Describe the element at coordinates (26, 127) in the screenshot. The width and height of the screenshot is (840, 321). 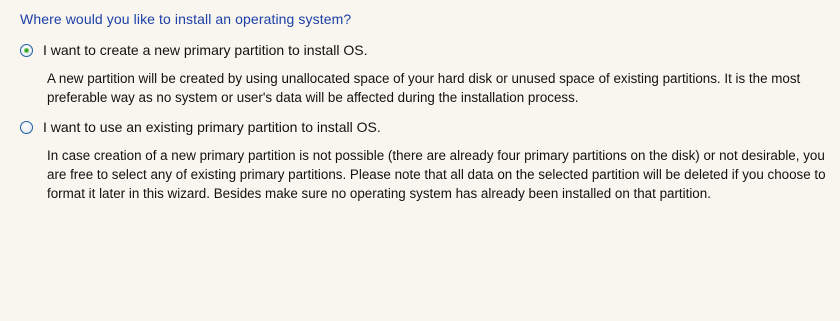
I see `existing-partition-radio-button` at that location.